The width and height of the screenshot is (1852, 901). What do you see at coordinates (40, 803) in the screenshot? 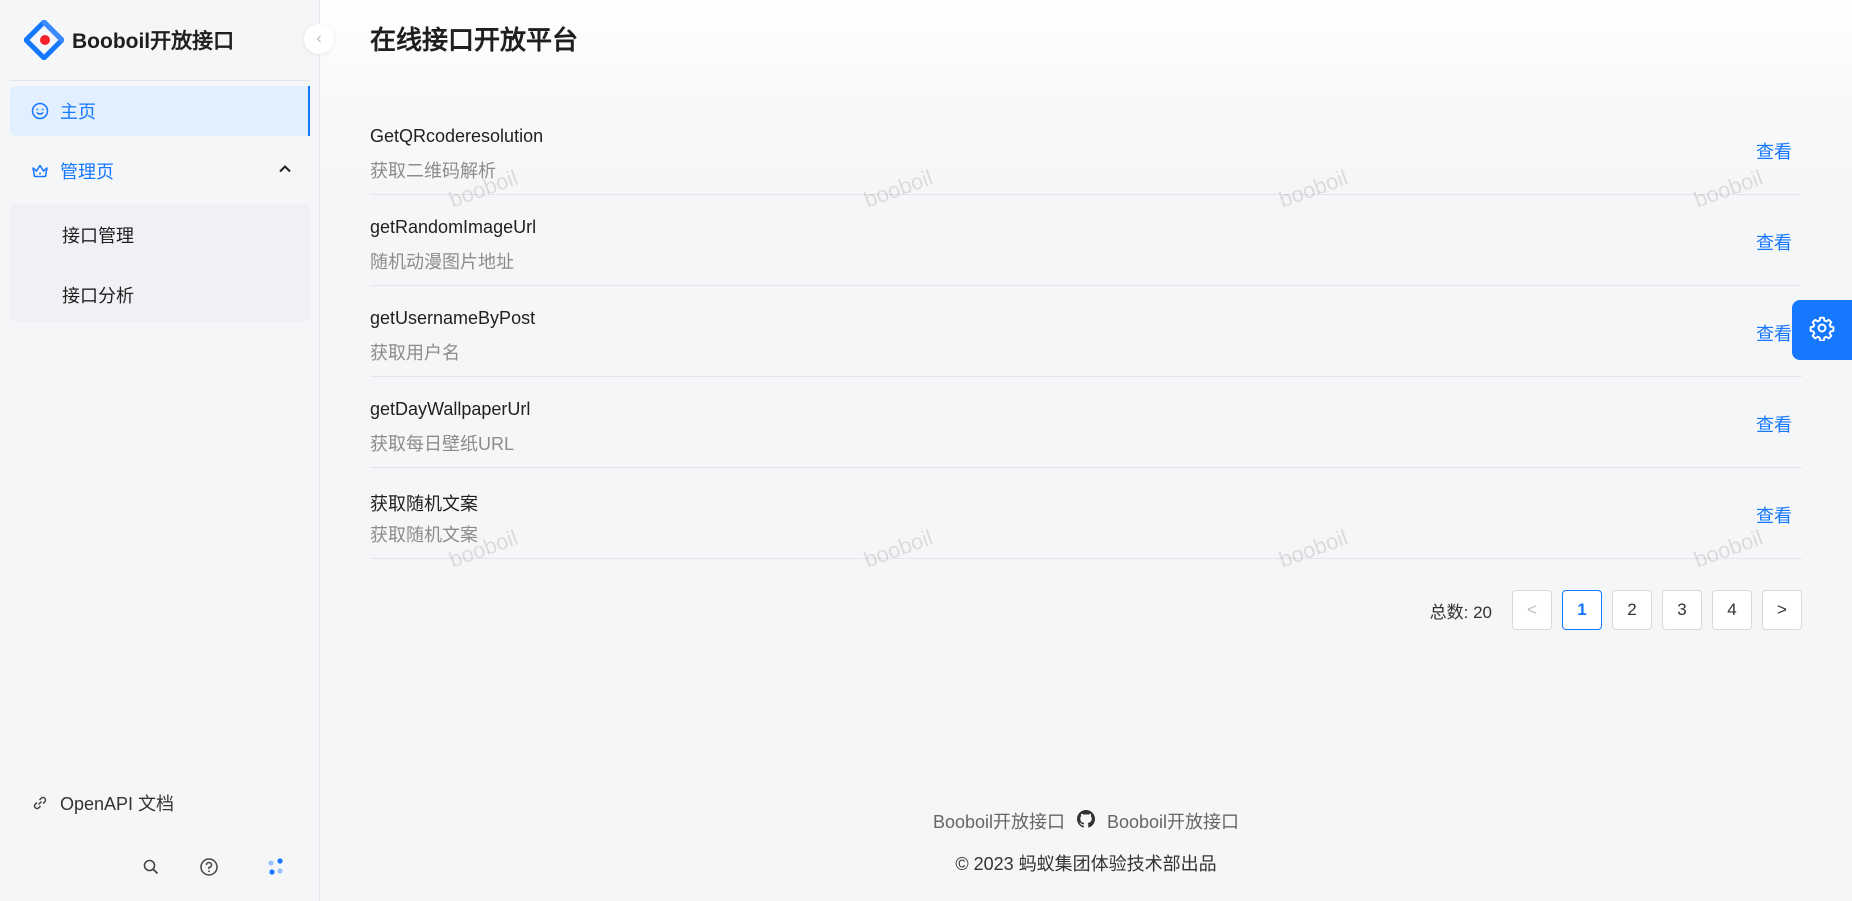
I see `link-icon` at bounding box center [40, 803].